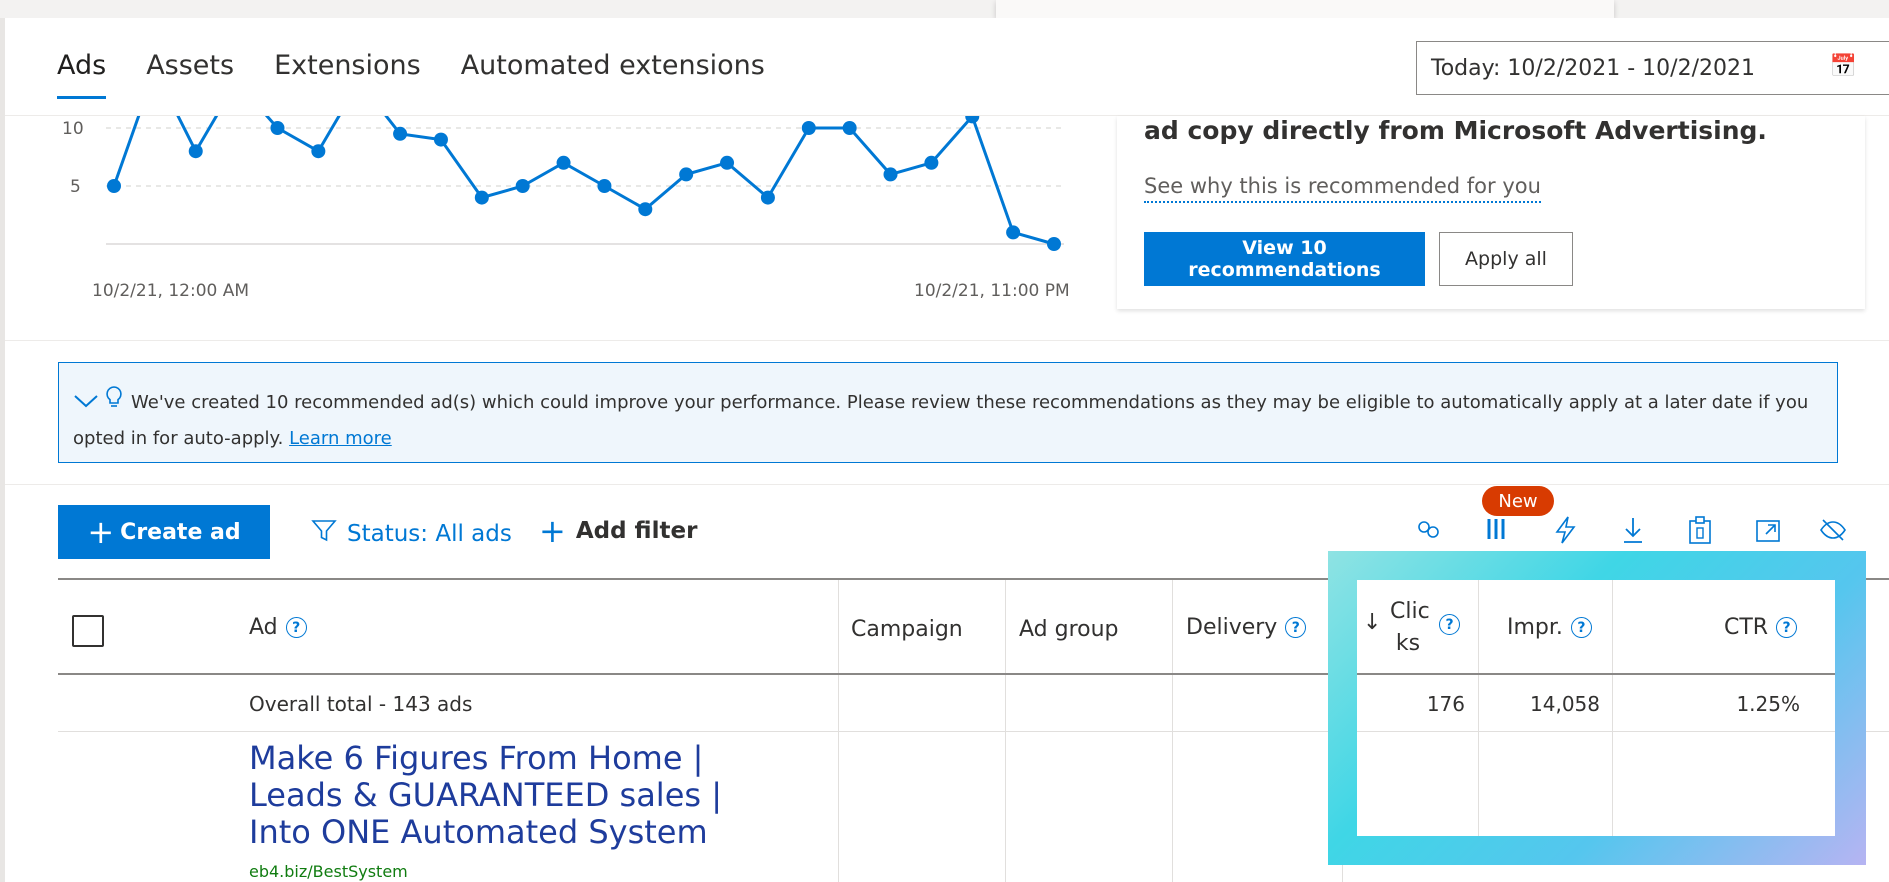 This screenshot has height=882, width=1889. What do you see at coordinates (114, 403) in the screenshot?
I see `lightbulb-icon` at bounding box center [114, 403].